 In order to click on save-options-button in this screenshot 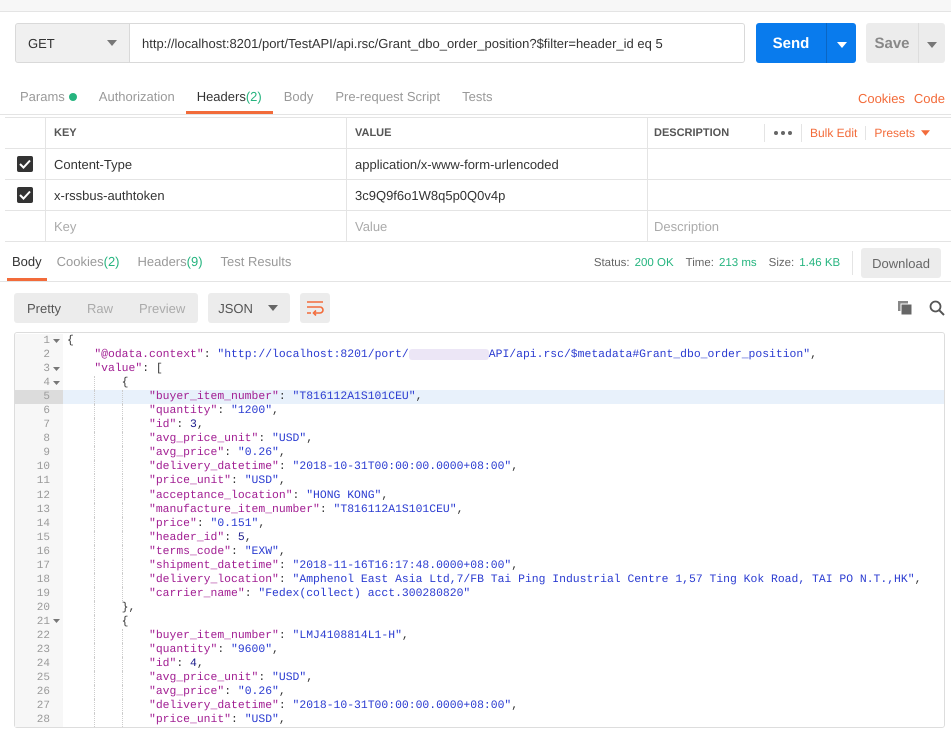, I will do `click(931, 43)`.